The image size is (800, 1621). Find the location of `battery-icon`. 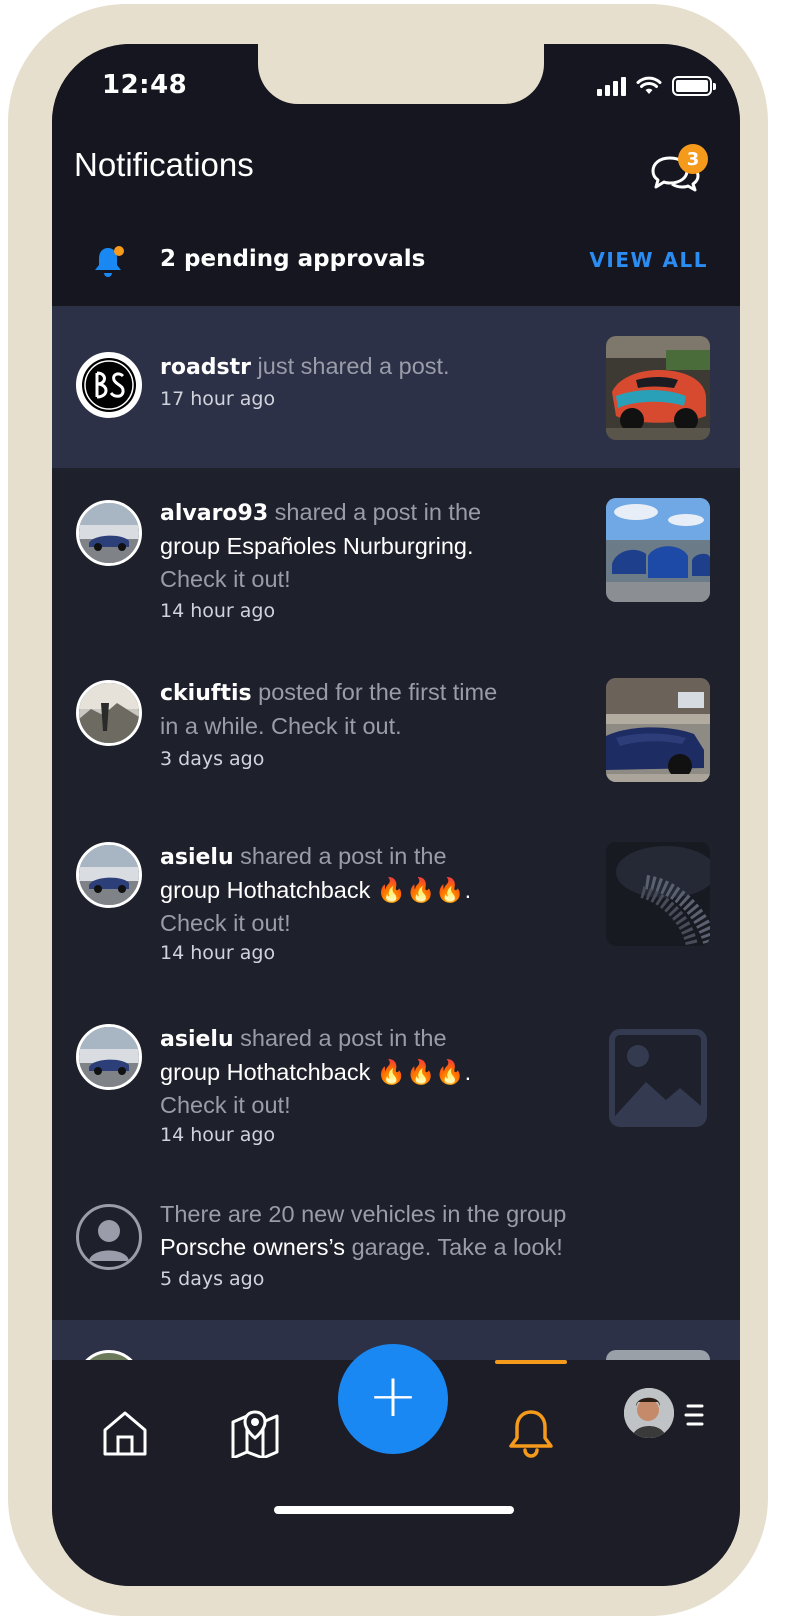

battery-icon is located at coordinates (694, 86).